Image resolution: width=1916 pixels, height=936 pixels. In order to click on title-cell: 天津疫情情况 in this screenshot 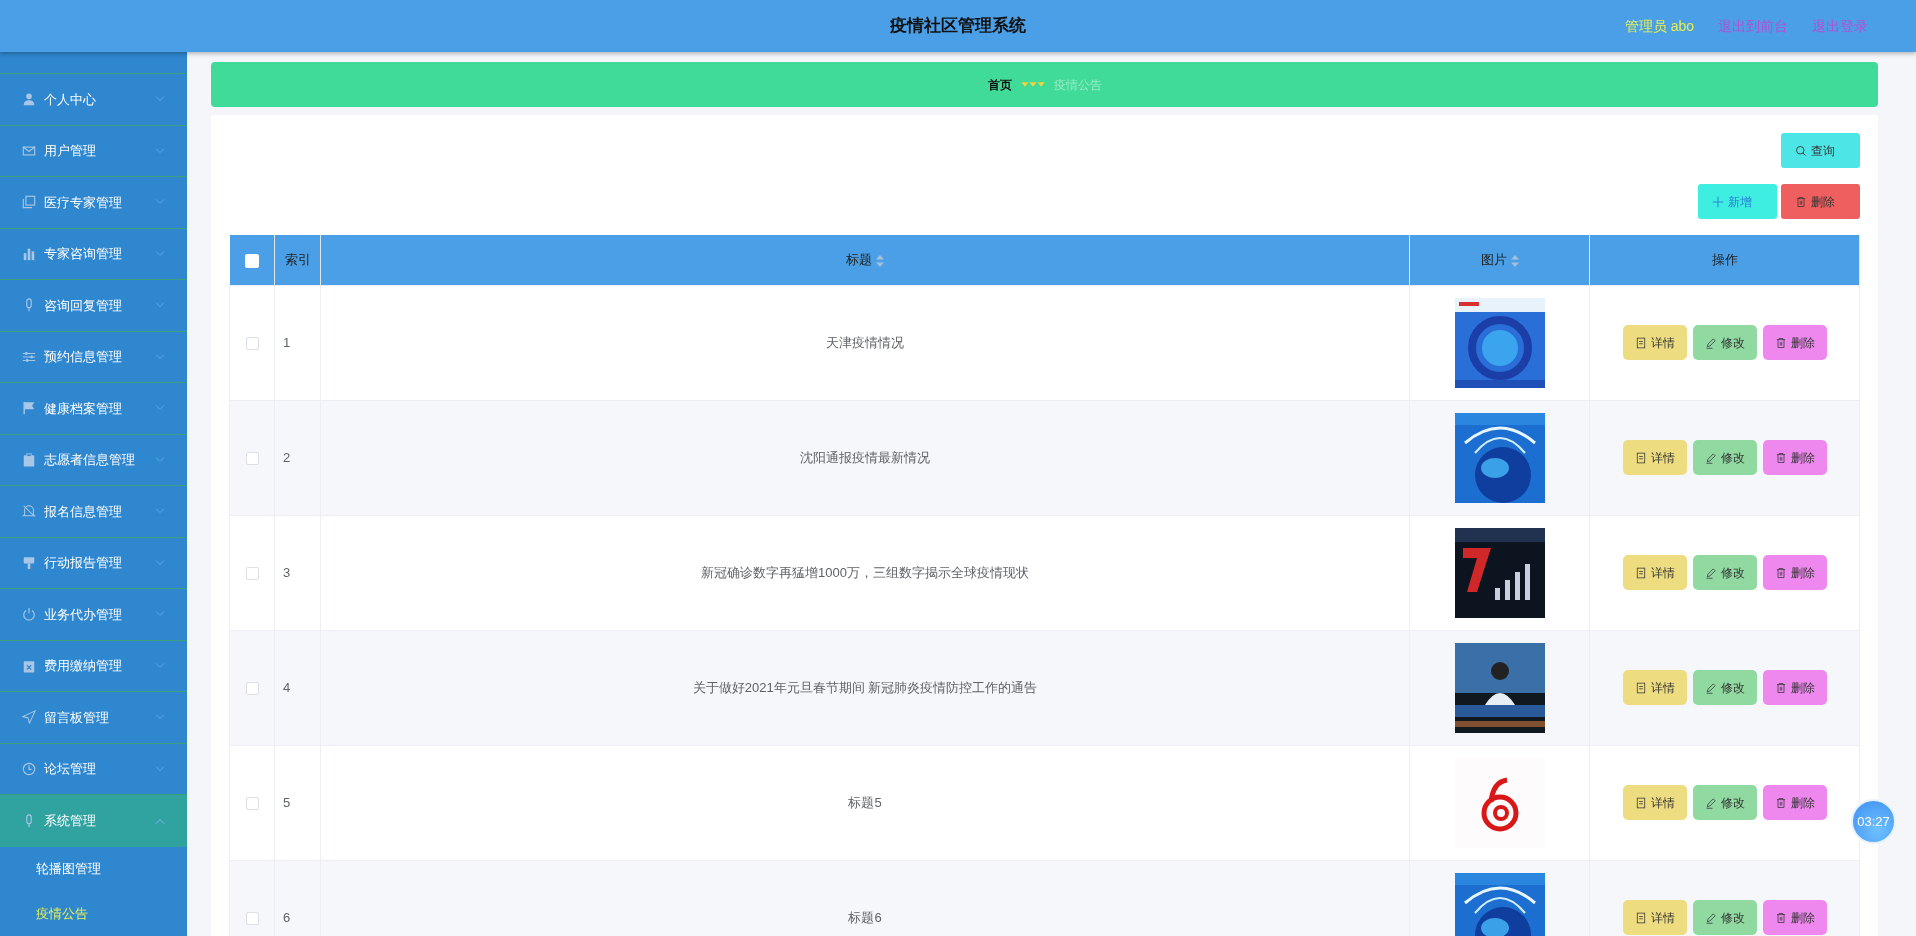, I will do `click(865, 342)`.